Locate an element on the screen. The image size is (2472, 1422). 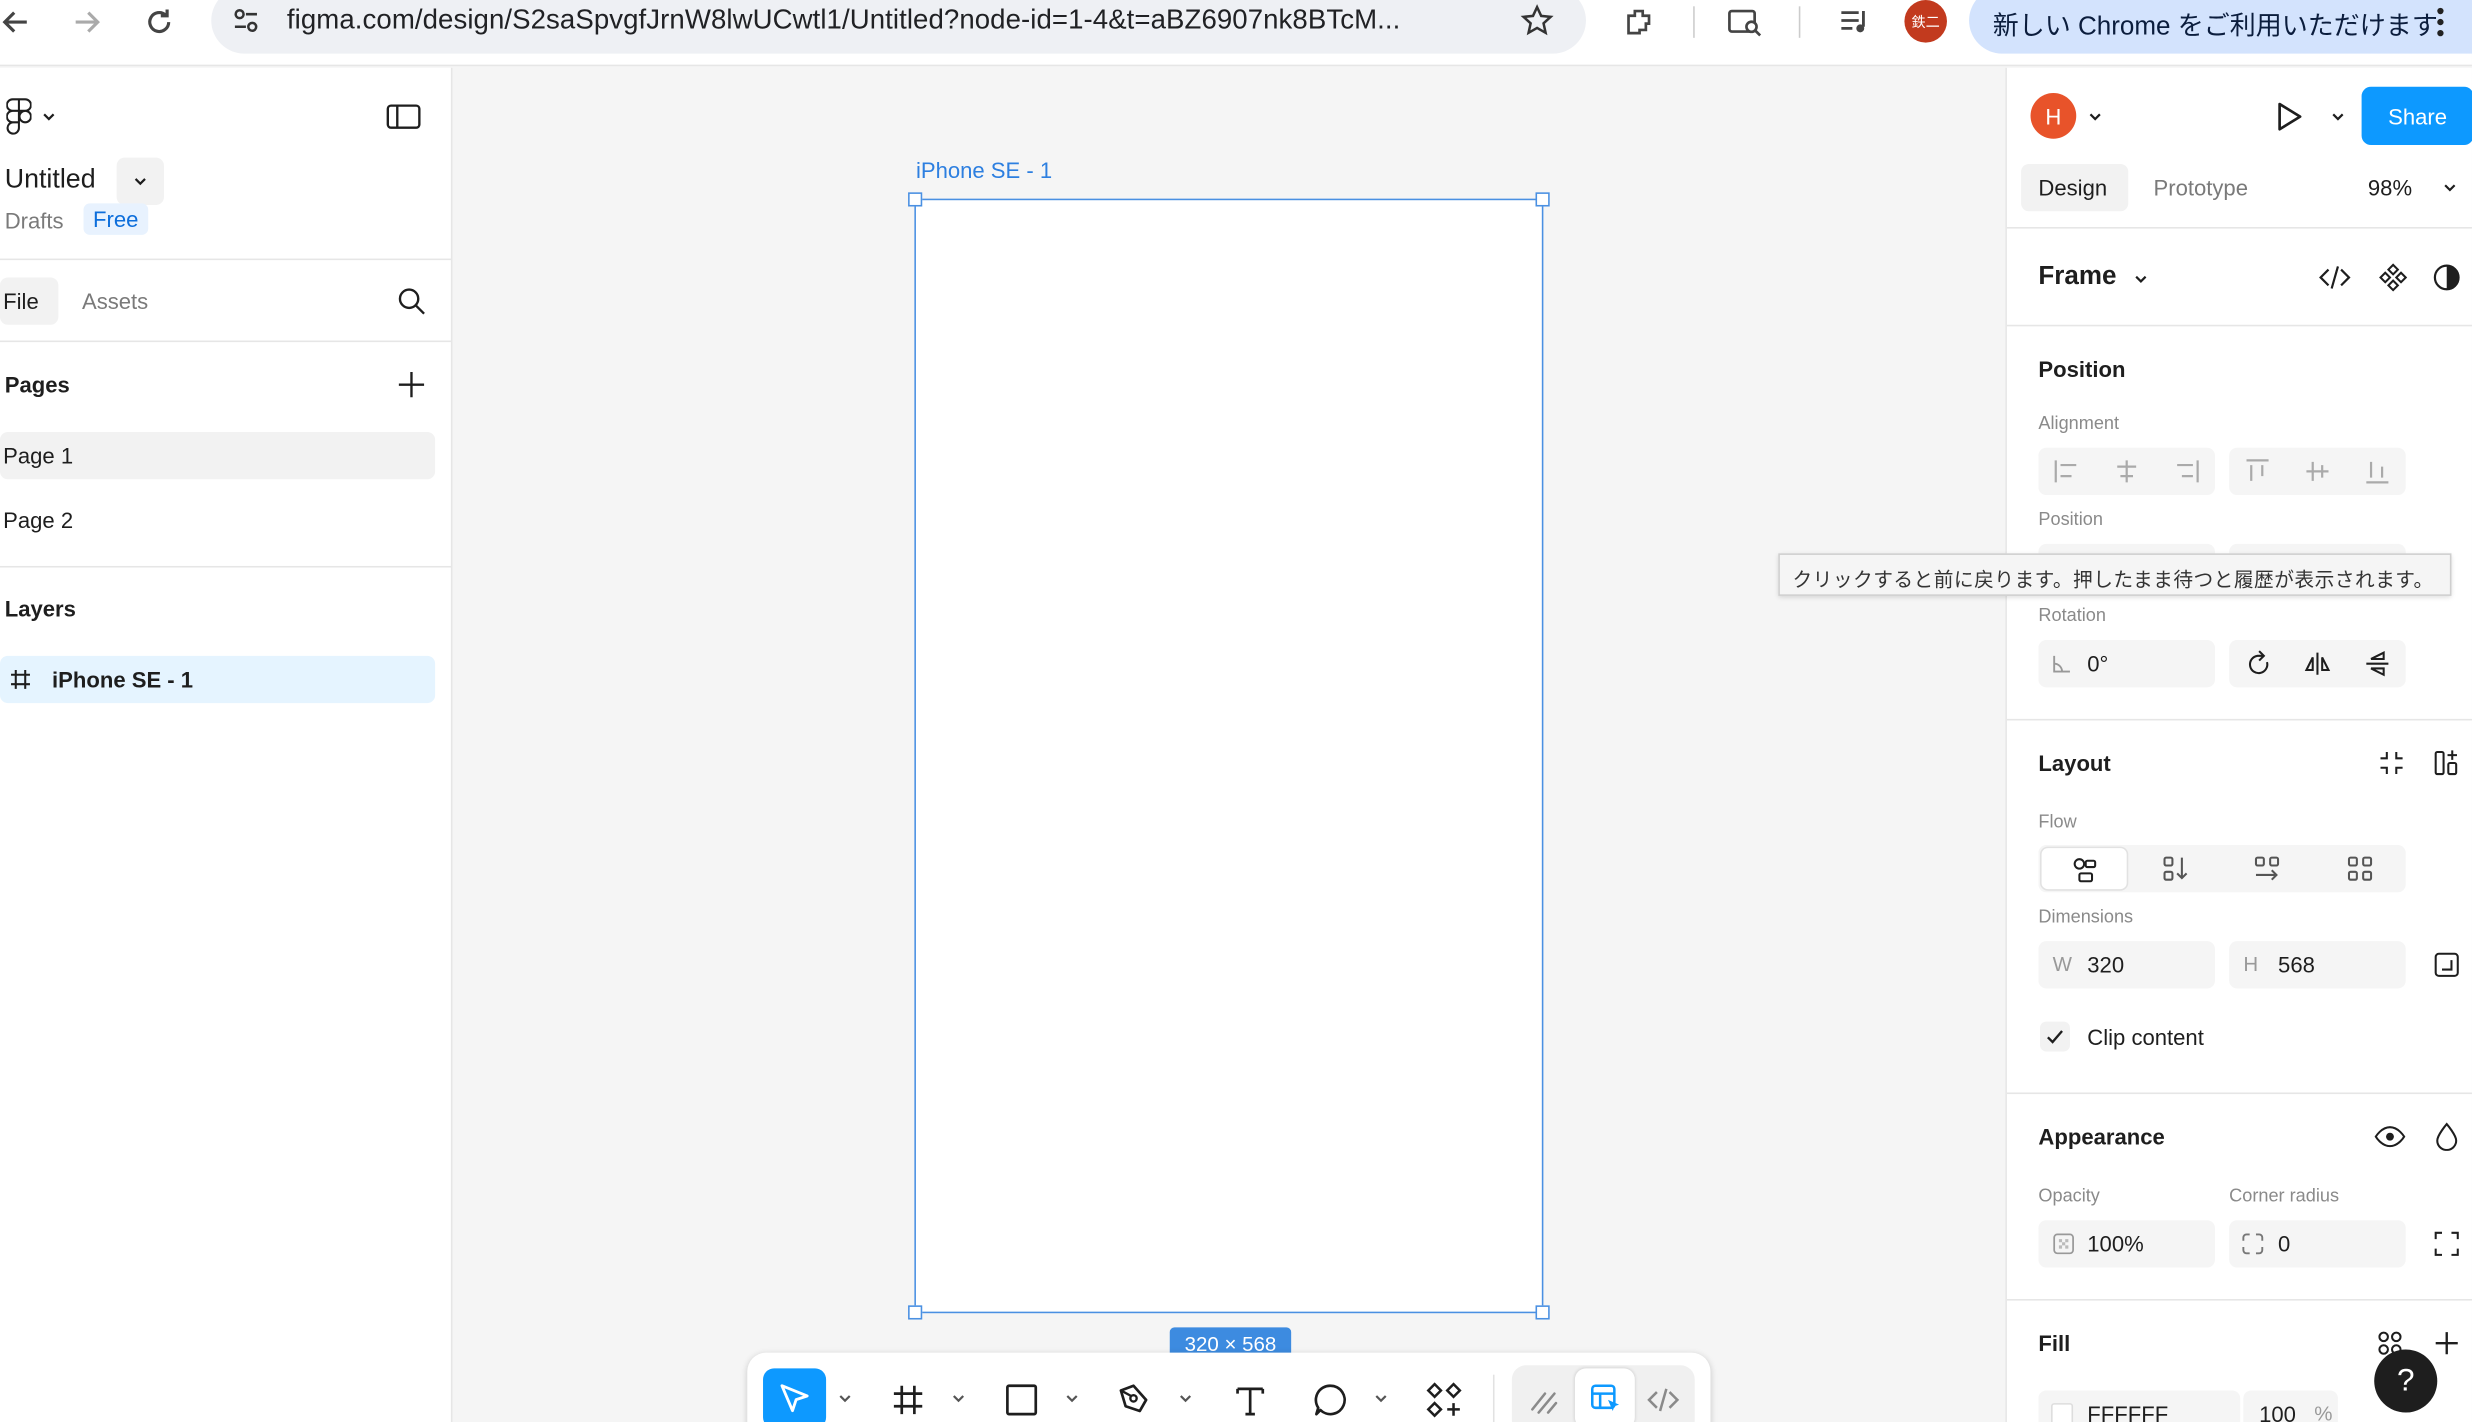
move-tool-button is located at coordinates (795, 1395).